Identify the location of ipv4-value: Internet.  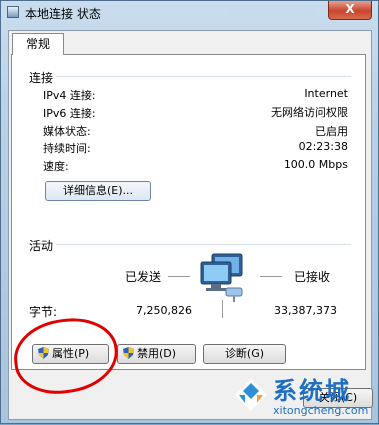
(326, 93).